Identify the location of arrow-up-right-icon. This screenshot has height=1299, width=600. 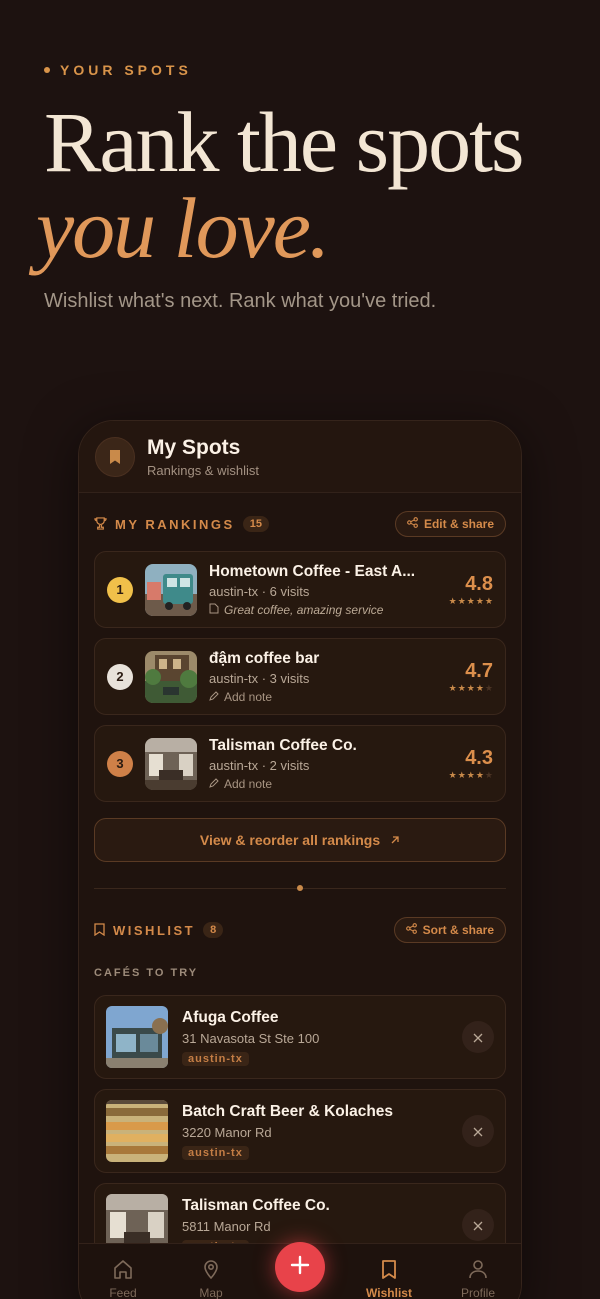
(395, 840).